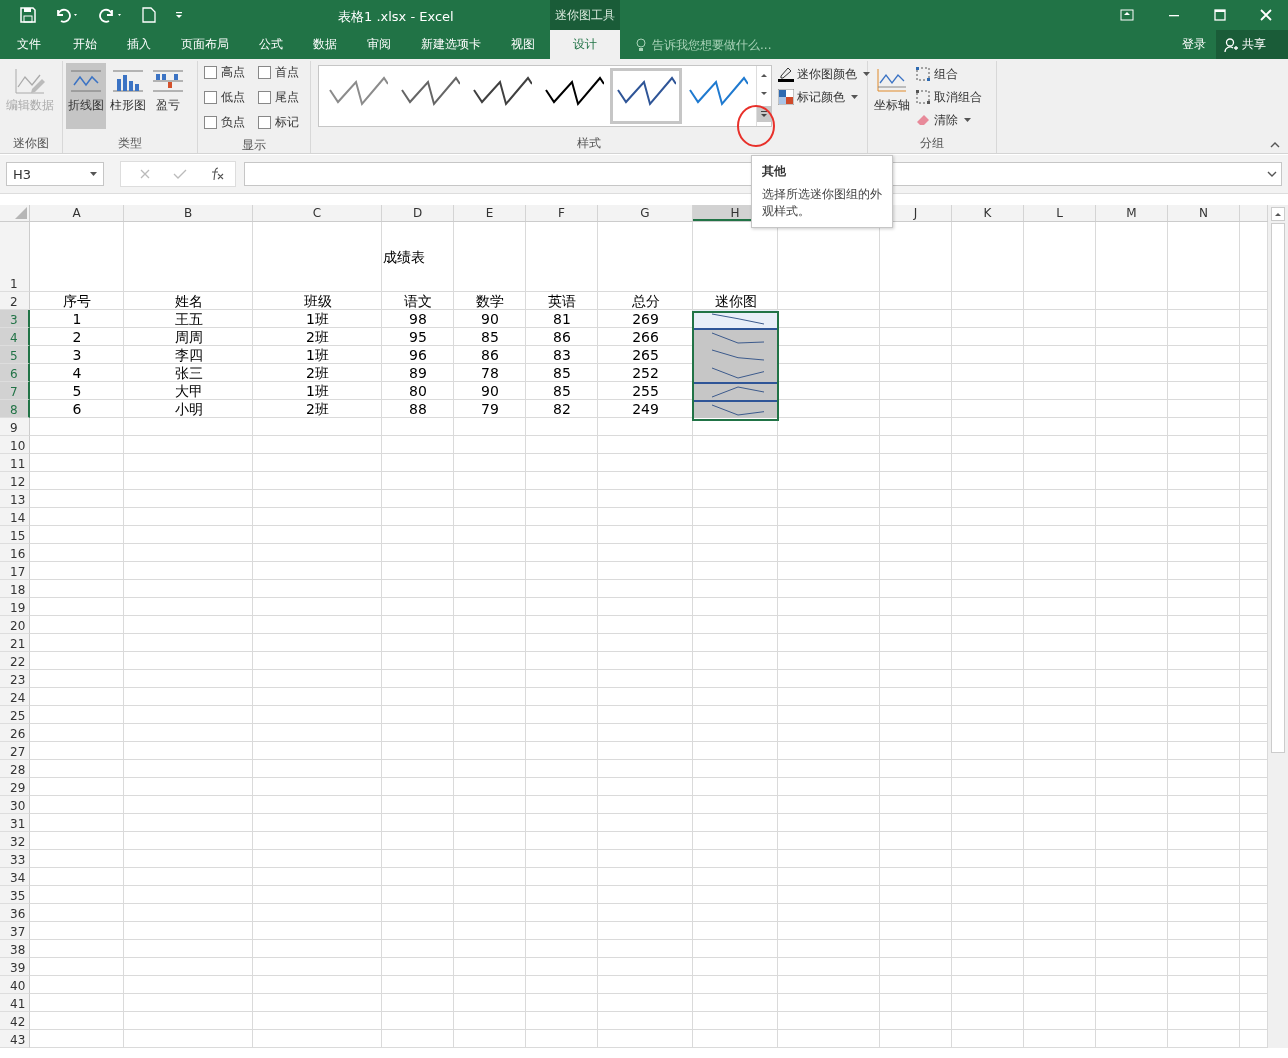  What do you see at coordinates (15, 463) in the screenshot?
I see `row-header: 11` at bounding box center [15, 463].